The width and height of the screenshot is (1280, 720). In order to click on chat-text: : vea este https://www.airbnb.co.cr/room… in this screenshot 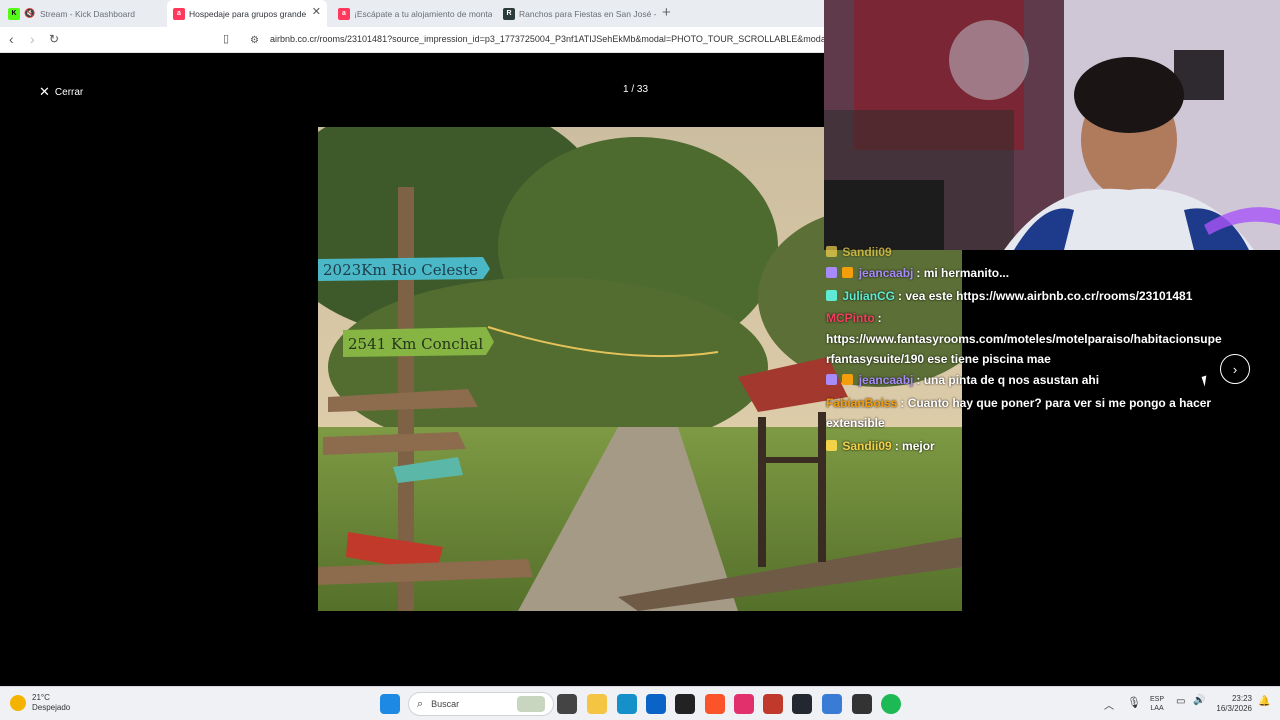, I will do `click(1045, 296)`.